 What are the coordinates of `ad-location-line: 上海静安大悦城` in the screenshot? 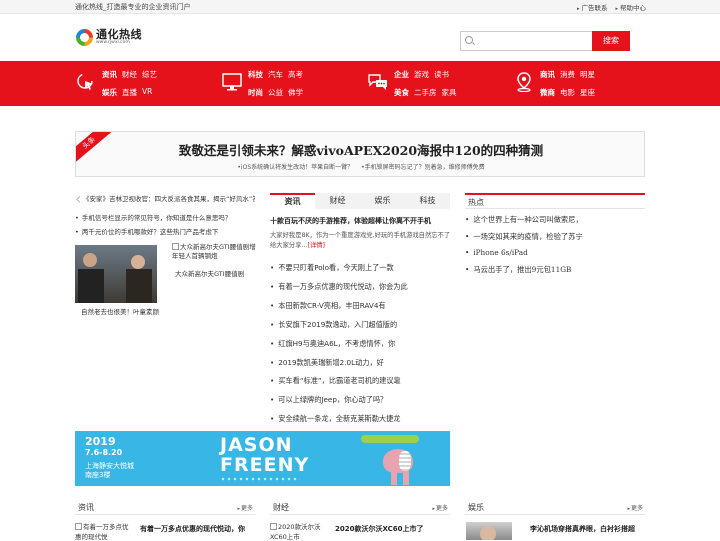 It's located at (109, 466).